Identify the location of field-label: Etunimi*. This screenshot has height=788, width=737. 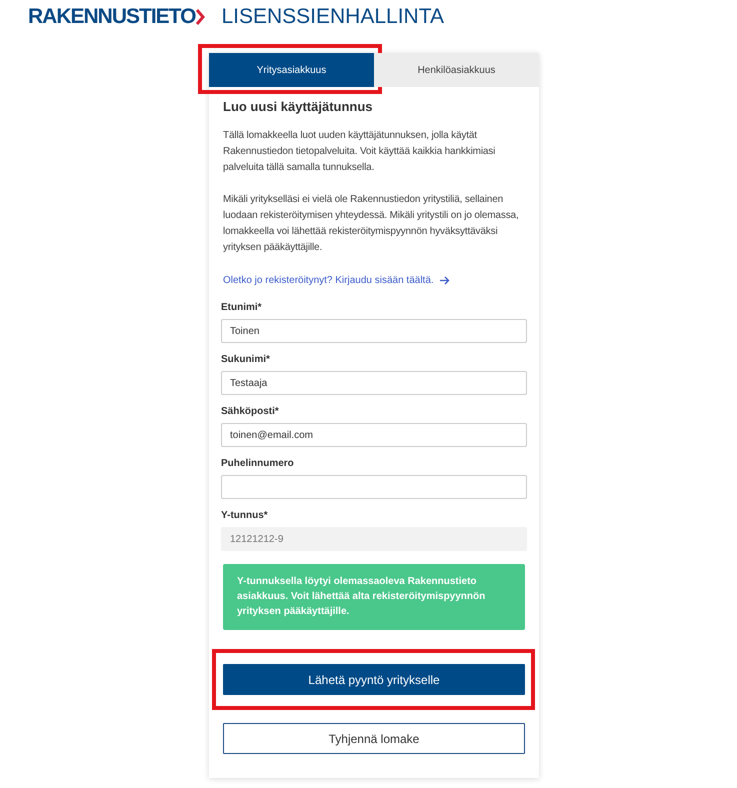
(242, 308).